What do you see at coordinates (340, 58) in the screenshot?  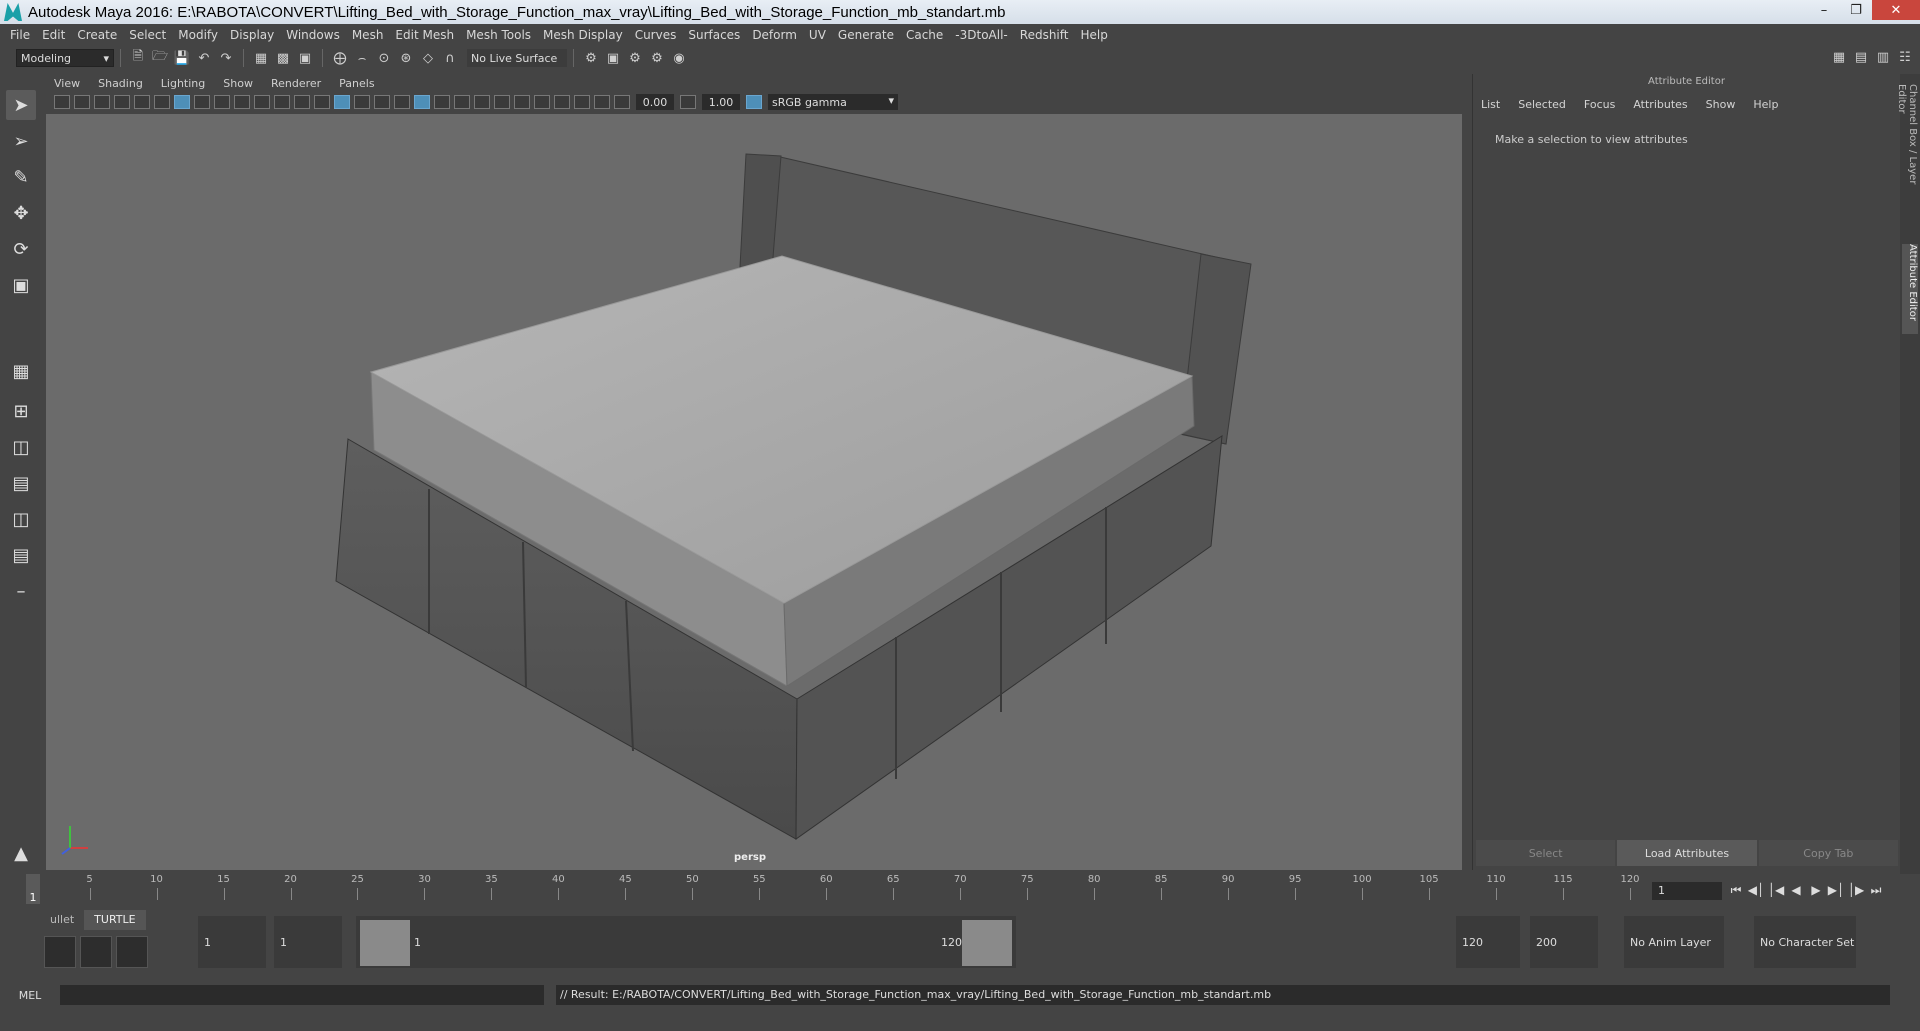 I see `snap-grid-icon: ⨁` at bounding box center [340, 58].